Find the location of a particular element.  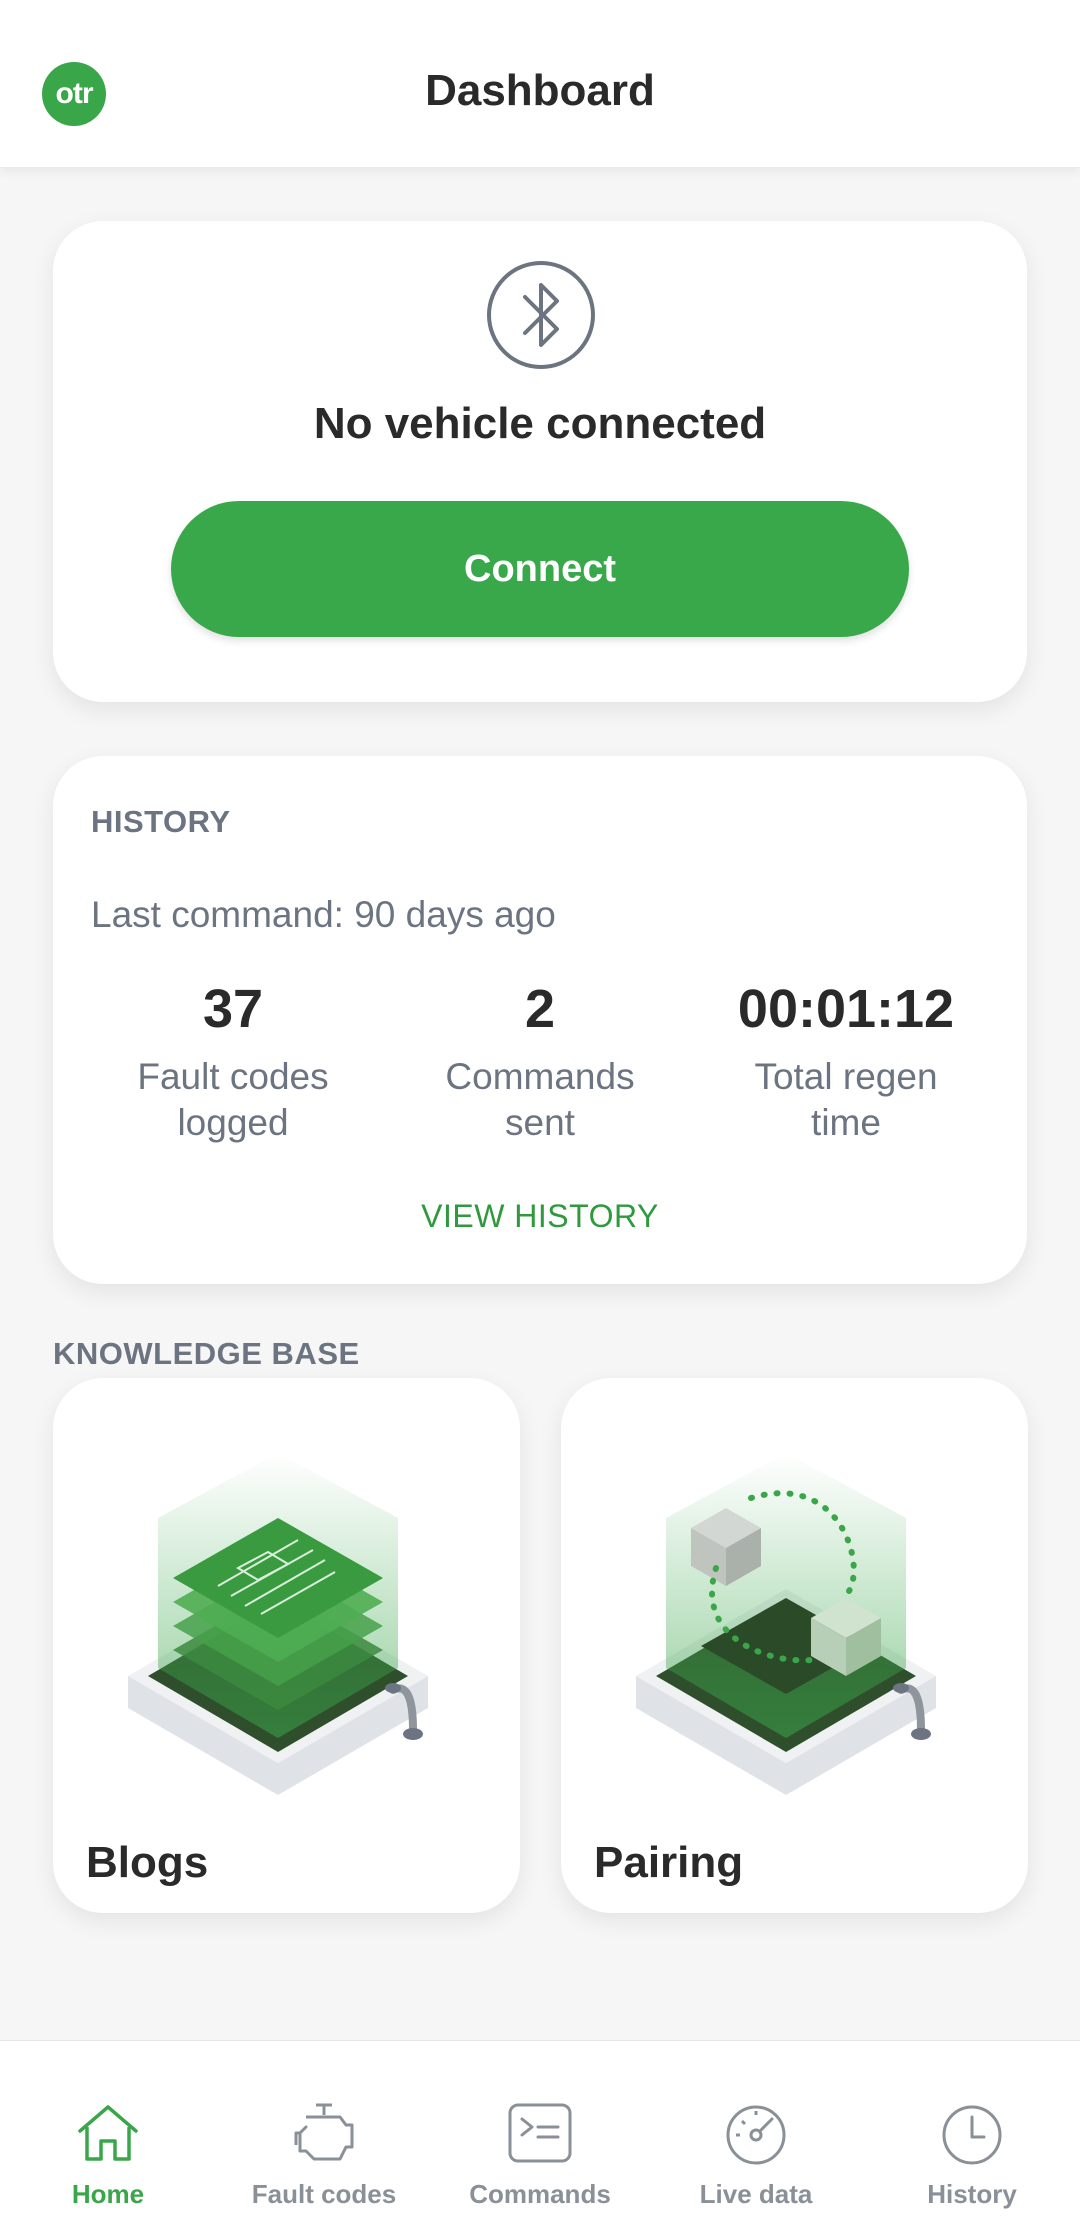

page-title: Dashboard is located at coordinates (540, 90).